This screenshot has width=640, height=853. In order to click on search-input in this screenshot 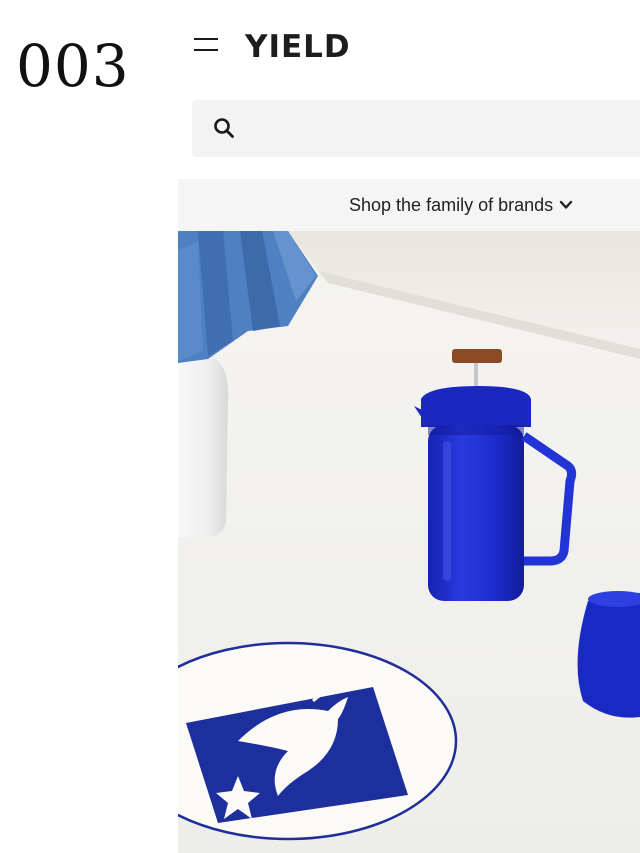, I will do `click(440, 129)`.